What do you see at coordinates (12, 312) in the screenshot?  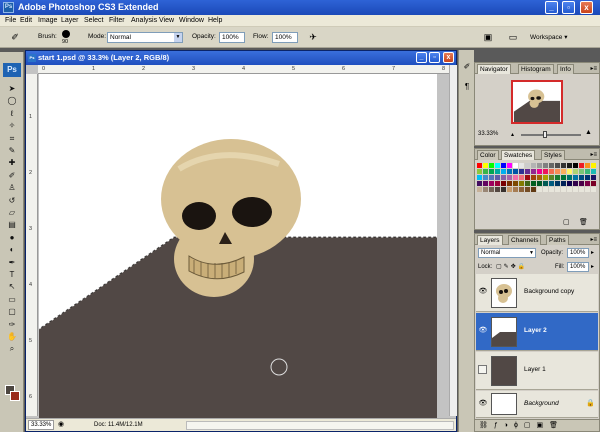 I see `notes-tool-icon: ▢` at bounding box center [12, 312].